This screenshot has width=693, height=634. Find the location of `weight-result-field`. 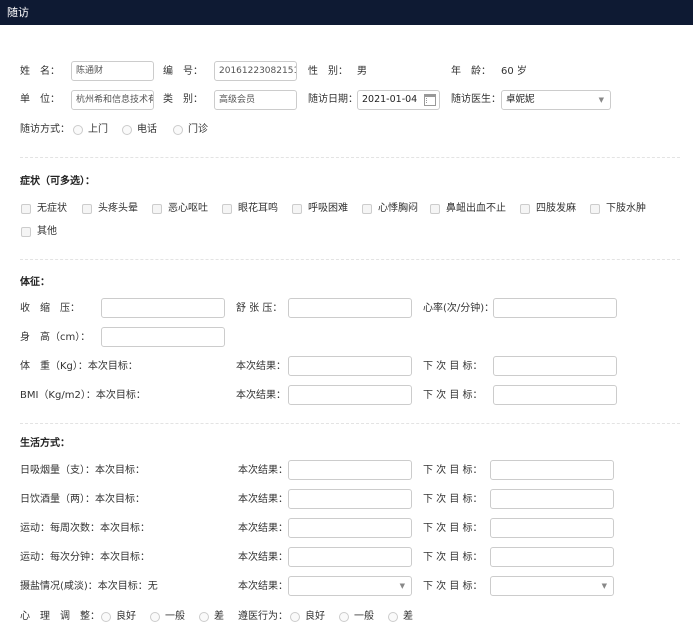

weight-result-field is located at coordinates (350, 366).